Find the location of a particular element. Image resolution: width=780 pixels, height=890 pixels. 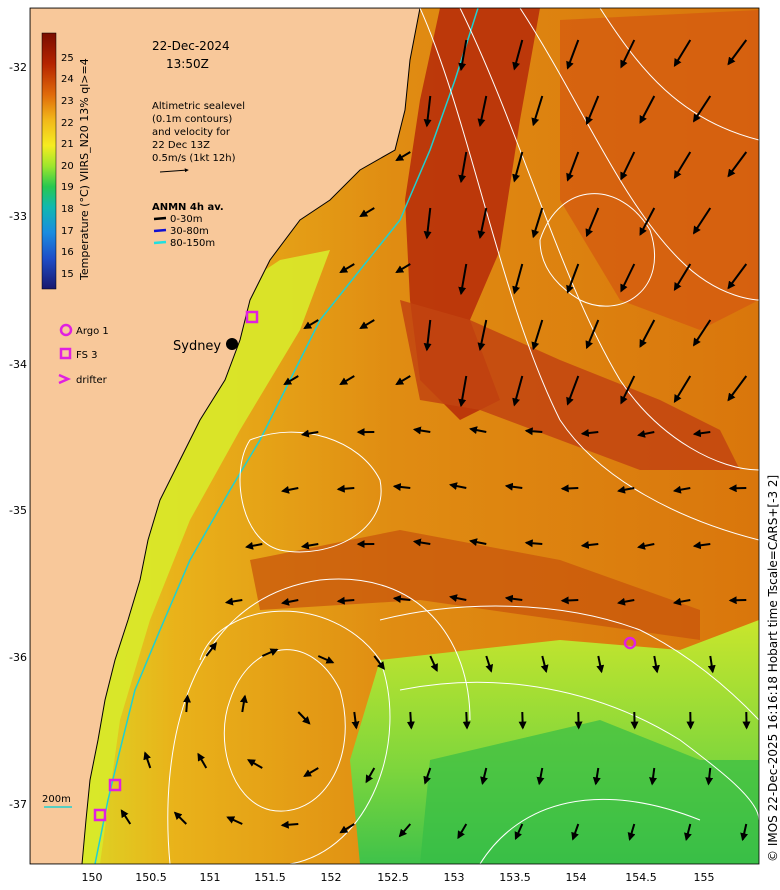

y-tick: -37 is located at coordinates (18, 804).